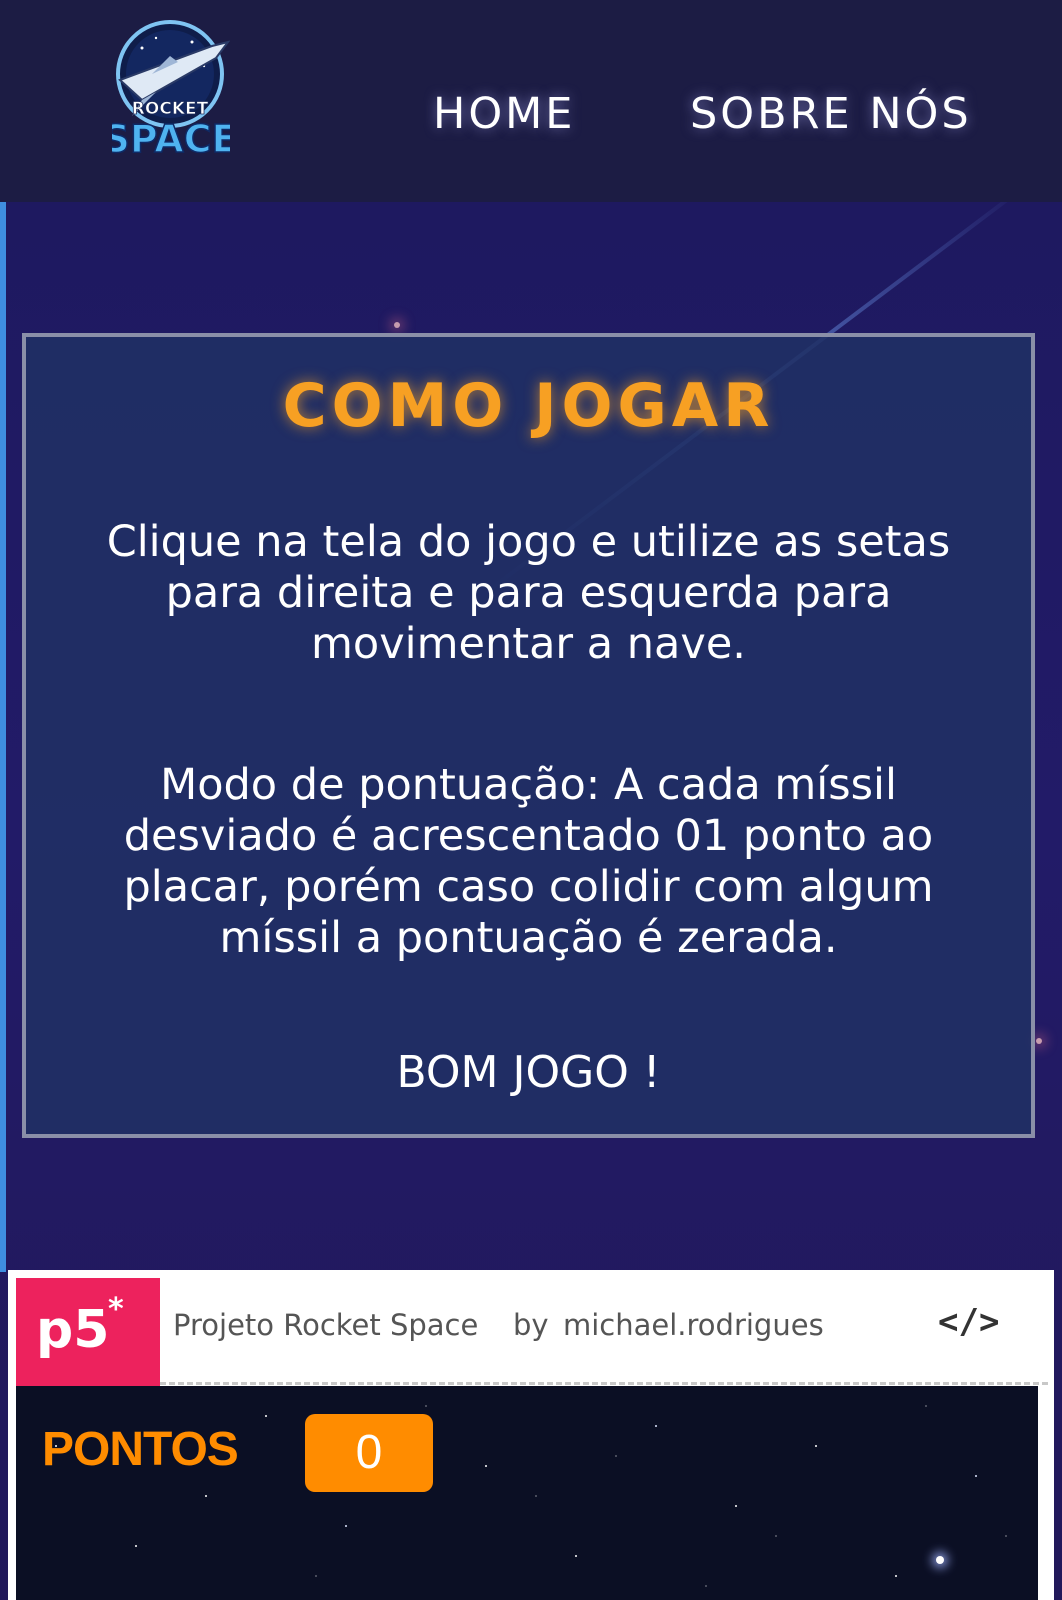 The height and width of the screenshot is (1600, 1062). I want to click on score-value-box: 0, so click(369, 1453).